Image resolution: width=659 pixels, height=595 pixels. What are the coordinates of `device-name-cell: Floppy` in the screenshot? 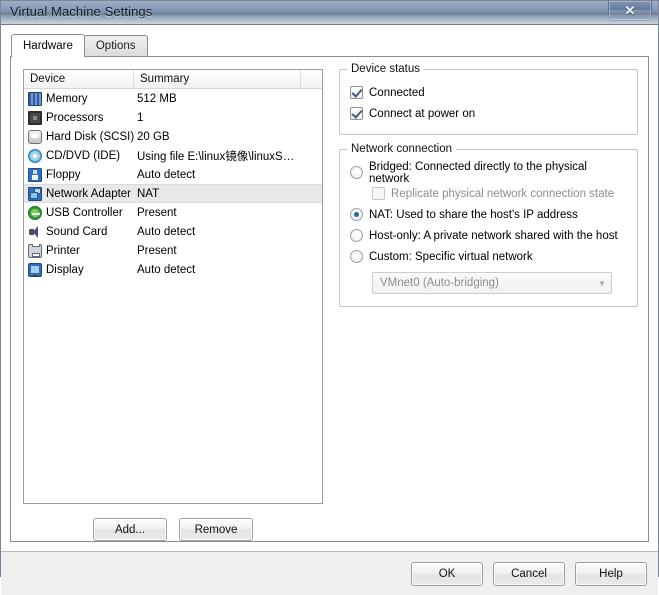 It's located at (79, 174).